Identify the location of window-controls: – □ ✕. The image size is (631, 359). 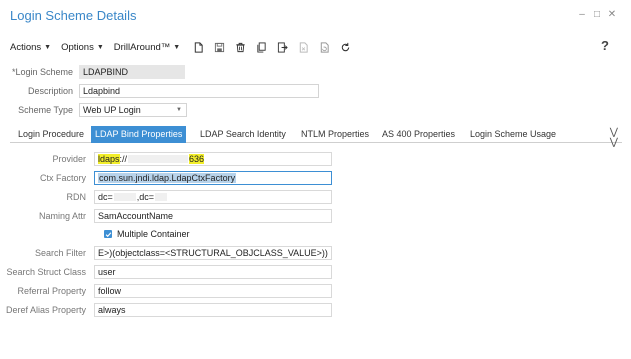
(597, 15).